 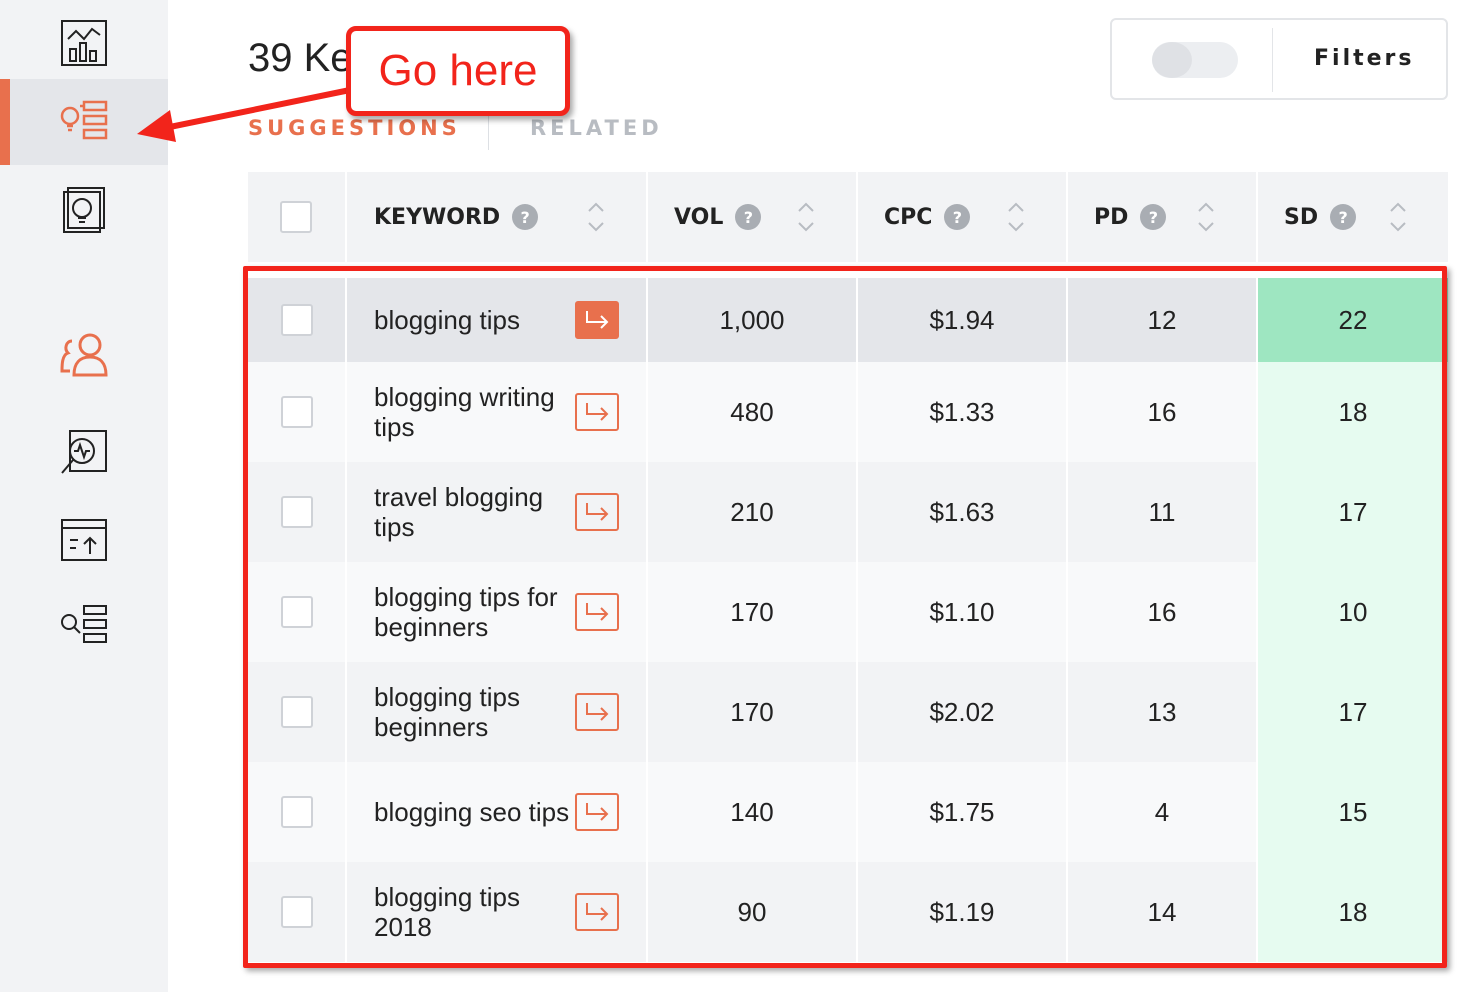 I want to click on cpc-cell: $1.10, so click(x=962, y=612).